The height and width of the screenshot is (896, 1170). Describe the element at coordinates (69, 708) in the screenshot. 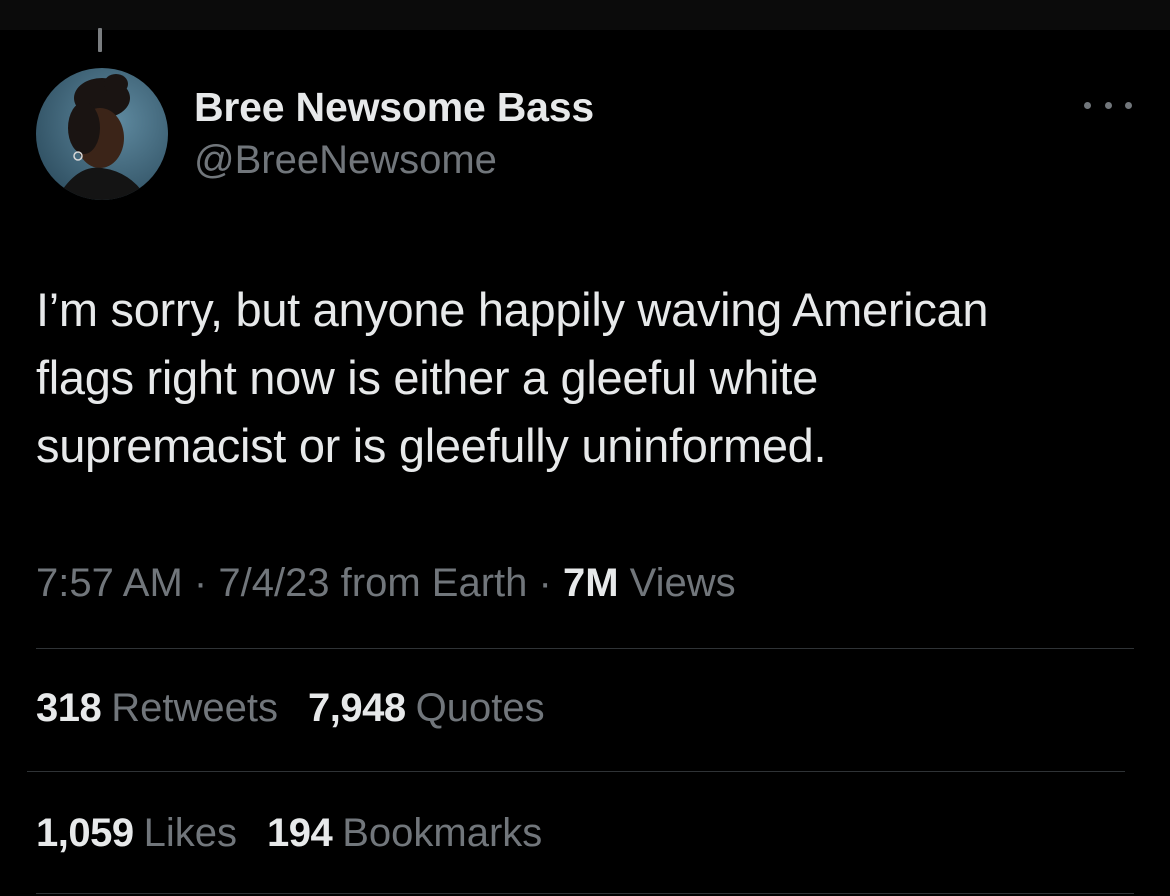

I see `retweets-count: 318` at that location.